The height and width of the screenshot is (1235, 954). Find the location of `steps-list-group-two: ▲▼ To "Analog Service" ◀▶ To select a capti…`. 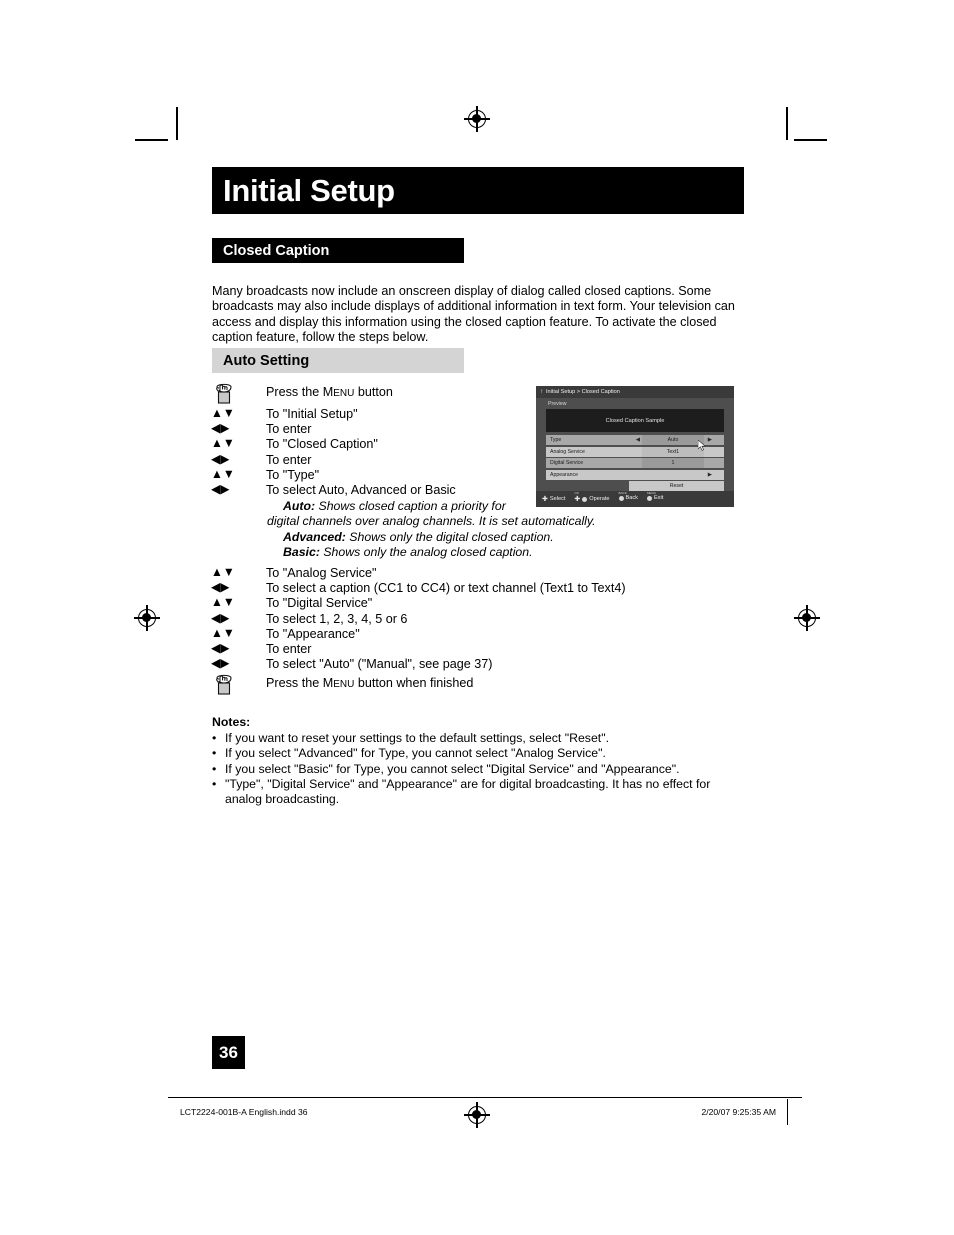

steps-list-group-two: ▲▼ To "Analog Service" ◀▶ To select a capti… is located at coordinates (470, 631).